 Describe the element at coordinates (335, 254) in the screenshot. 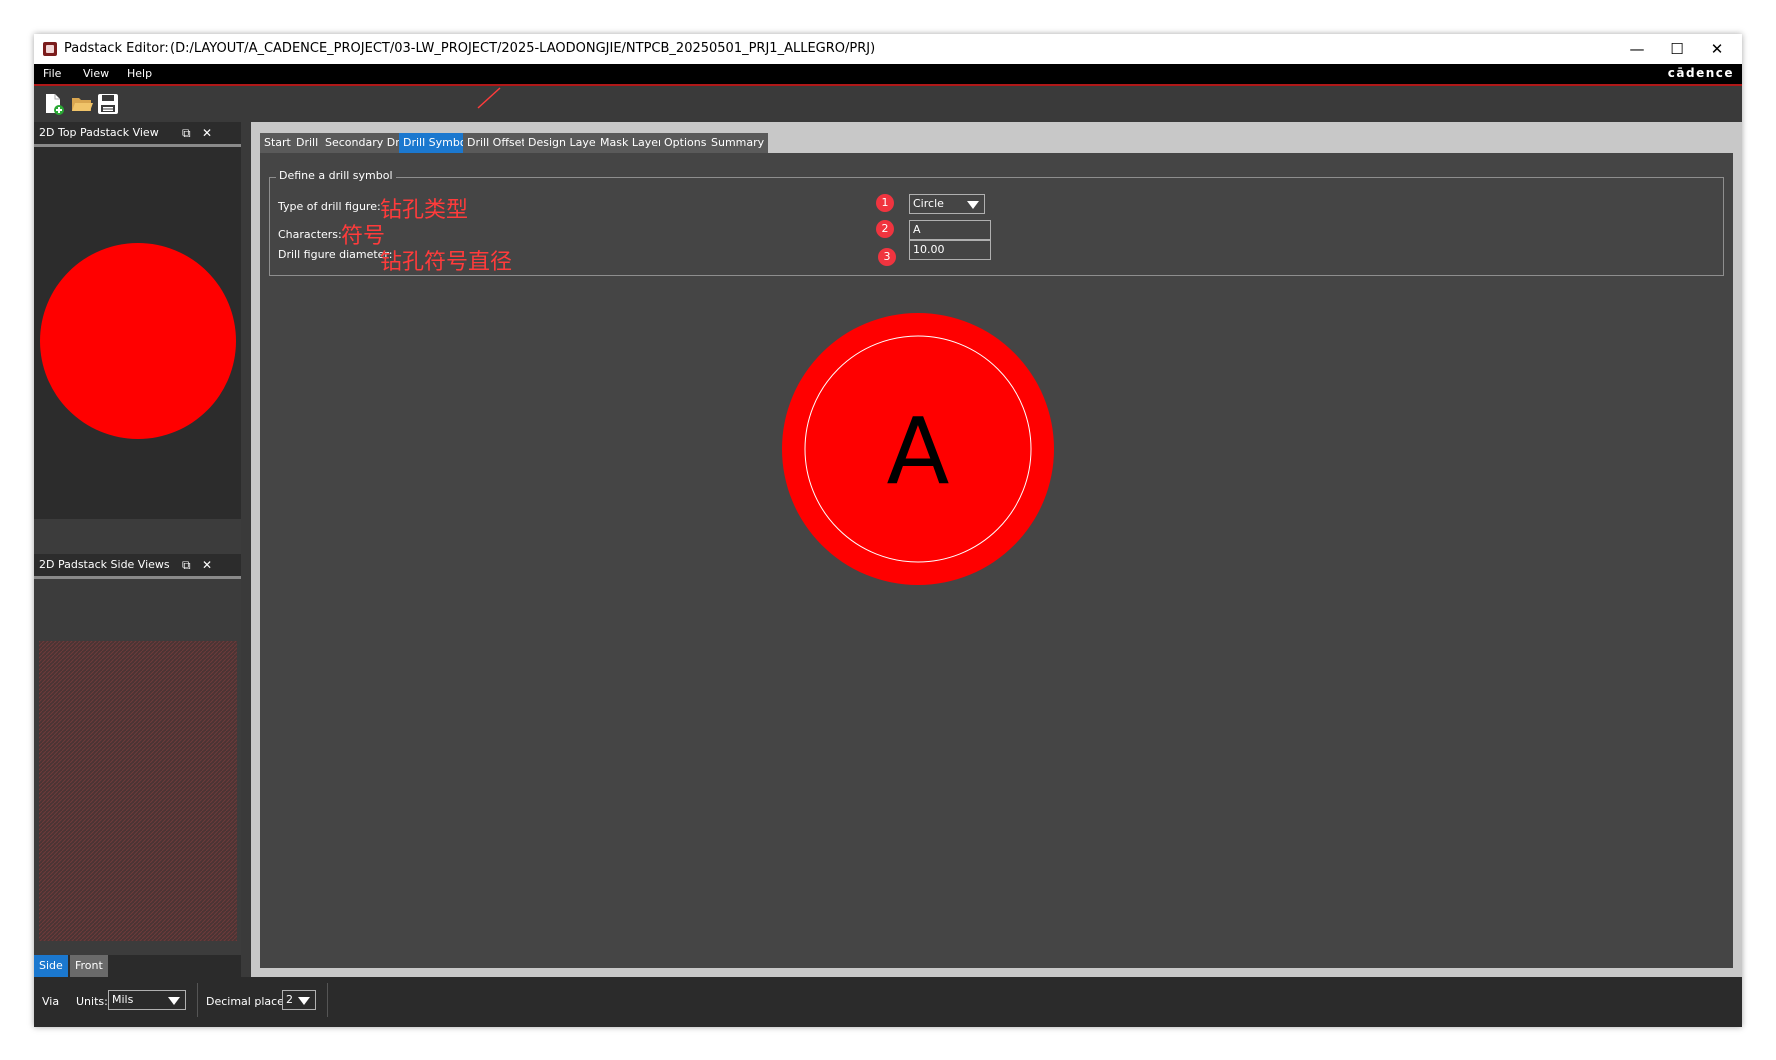

I see `drill-figure-diameter-label: Drill figure diameter:` at that location.